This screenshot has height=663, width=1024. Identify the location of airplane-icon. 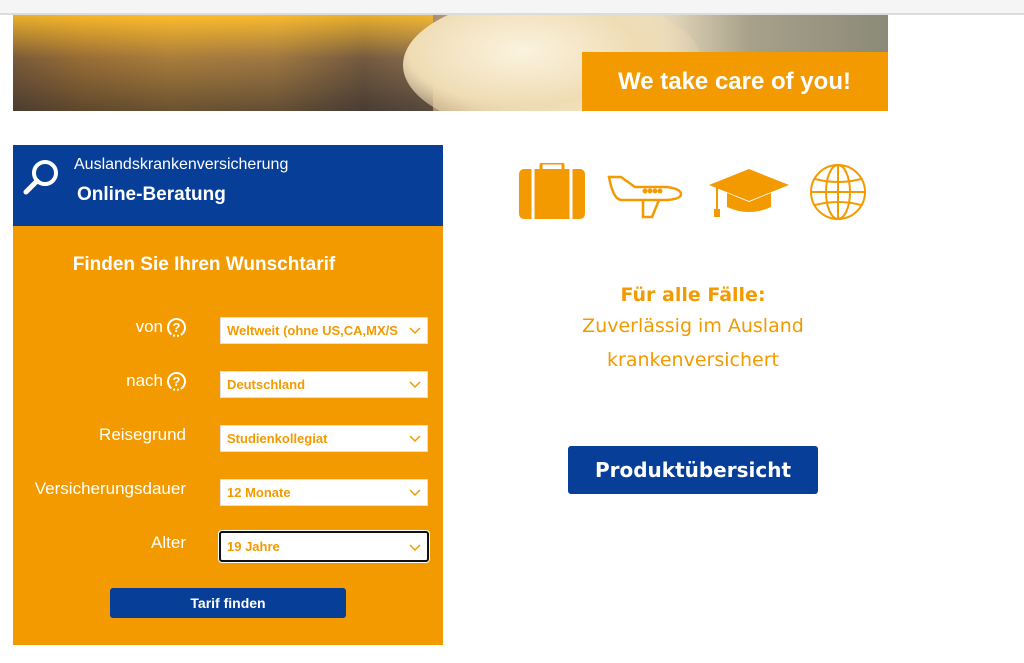
(645, 197).